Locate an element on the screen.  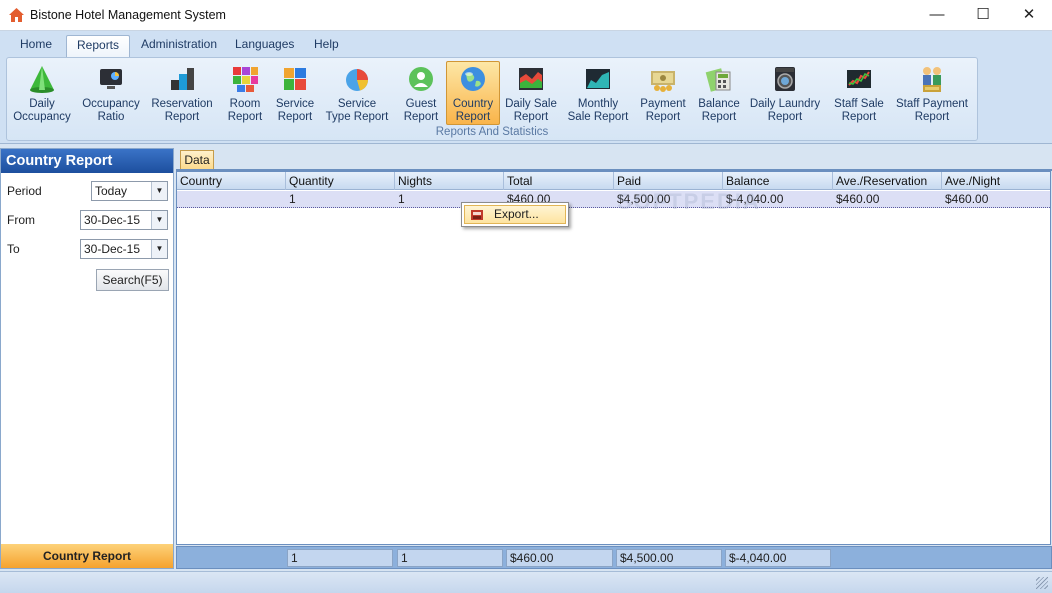
staff-payment-report-button: Staff Payment Report is located at coordinates (932, 93).